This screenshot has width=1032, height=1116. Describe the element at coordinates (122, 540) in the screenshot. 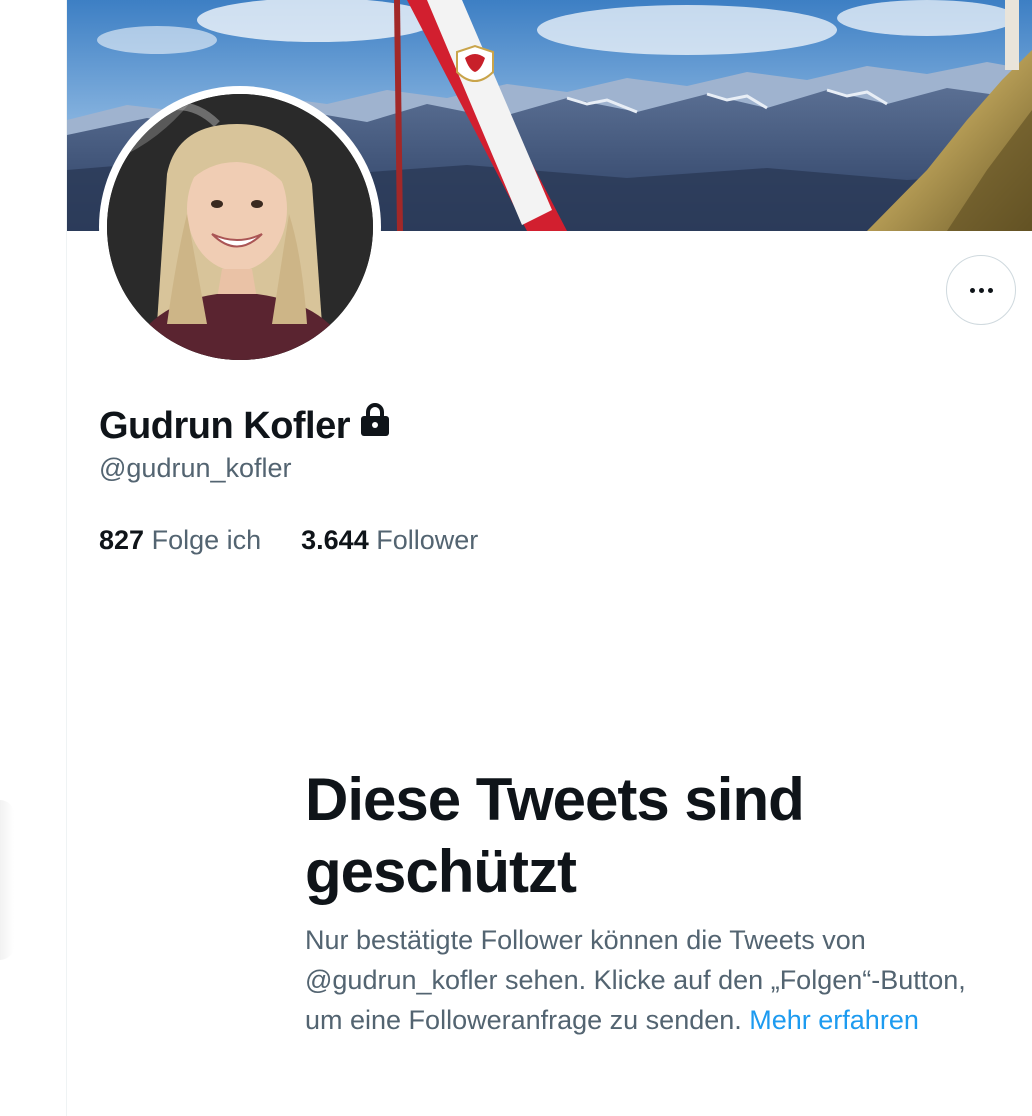

I see `following-count: 827` at that location.